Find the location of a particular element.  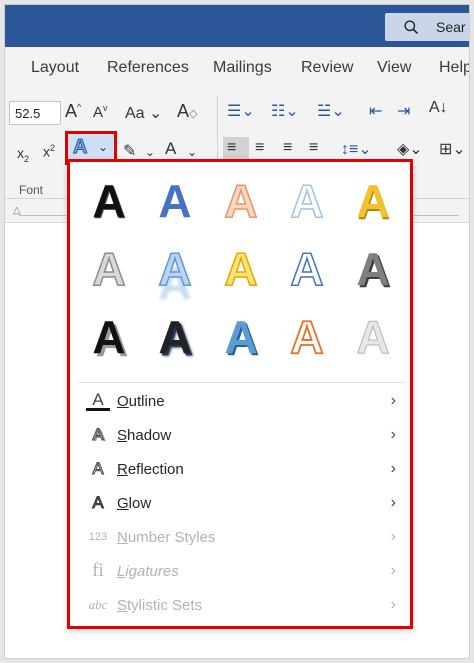

reflection-icon: A is located at coordinates (98, 469).